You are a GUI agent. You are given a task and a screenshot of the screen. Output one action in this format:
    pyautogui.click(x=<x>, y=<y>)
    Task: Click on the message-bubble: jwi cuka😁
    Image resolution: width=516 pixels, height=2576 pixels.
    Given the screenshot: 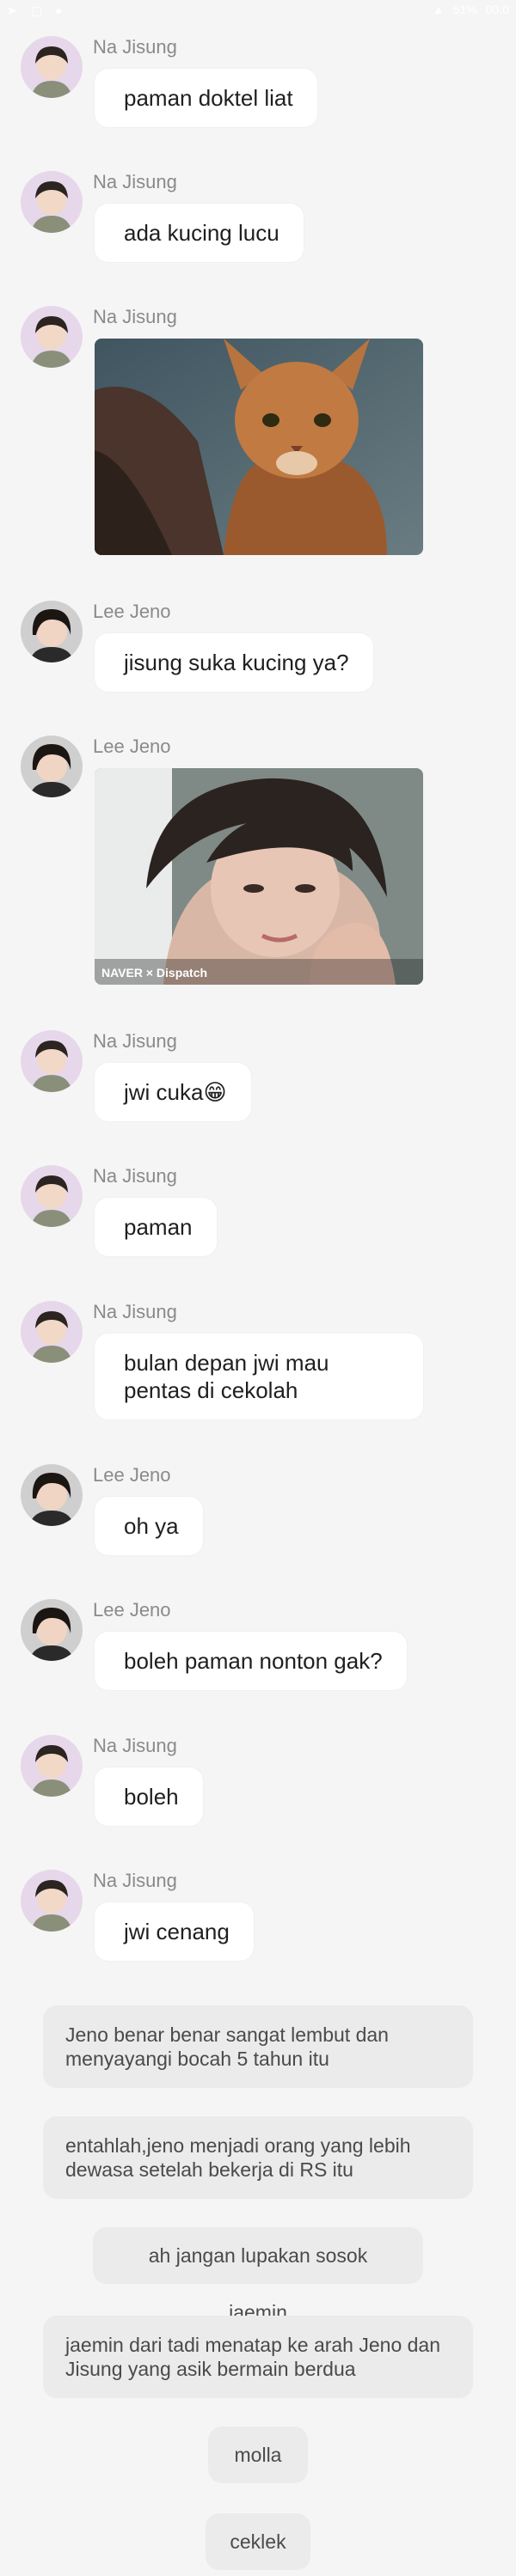 What is the action you would take?
    pyautogui.click(x=173, y=1092)
    